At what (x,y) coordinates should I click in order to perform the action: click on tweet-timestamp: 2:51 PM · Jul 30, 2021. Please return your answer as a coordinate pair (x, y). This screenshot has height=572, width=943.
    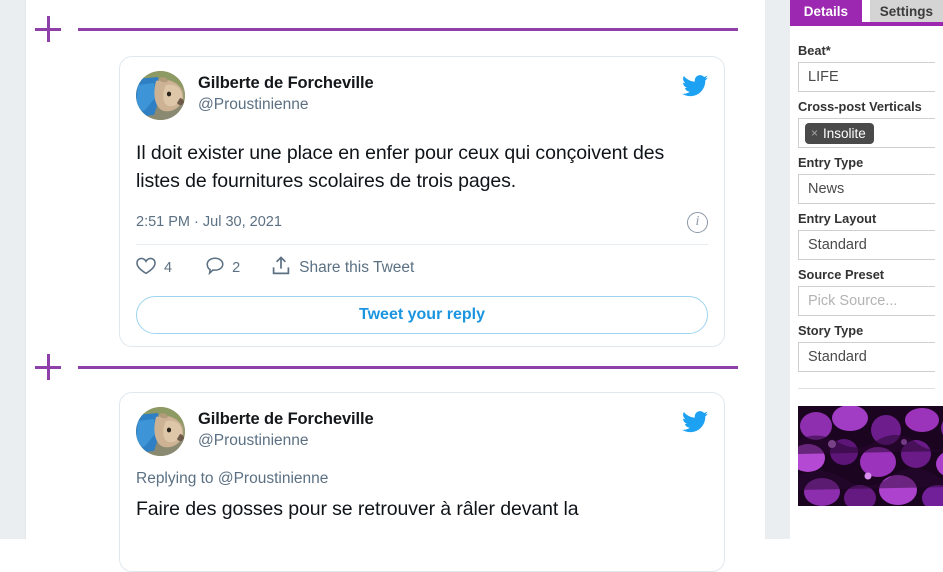
    Looking at the image, I should click on (209, 222).